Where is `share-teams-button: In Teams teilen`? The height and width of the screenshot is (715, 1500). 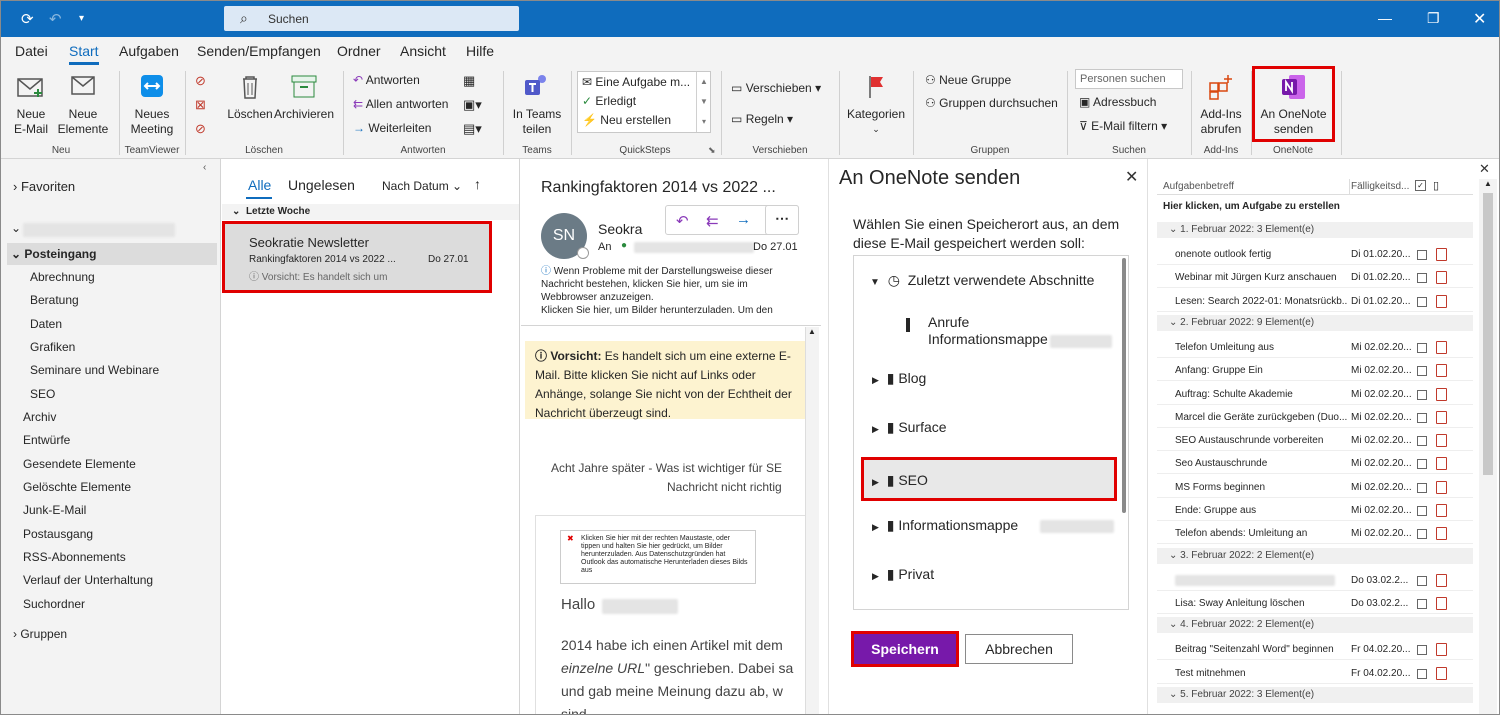
share-teams-button: In Teams teilen is located at coordinates (537, 105).